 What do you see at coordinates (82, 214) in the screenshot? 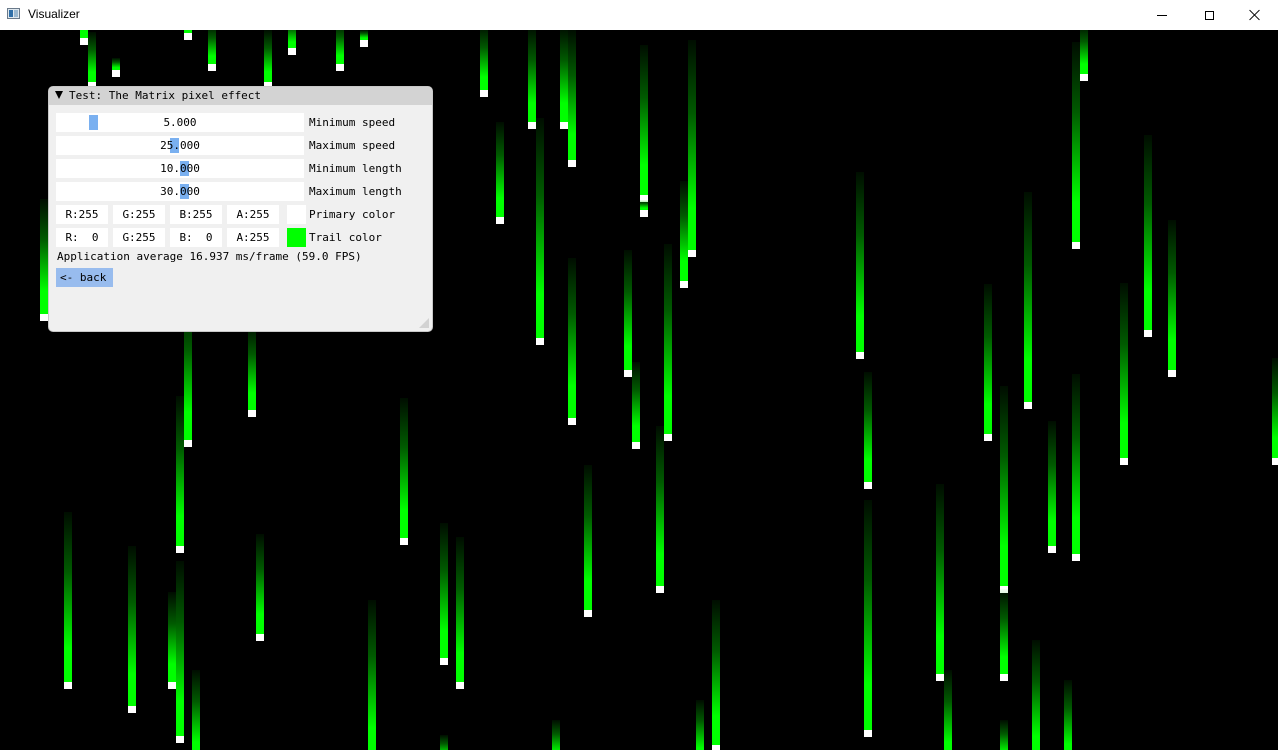
I see `primary-color-r-field: R:255` at bounding box center [82, 214].